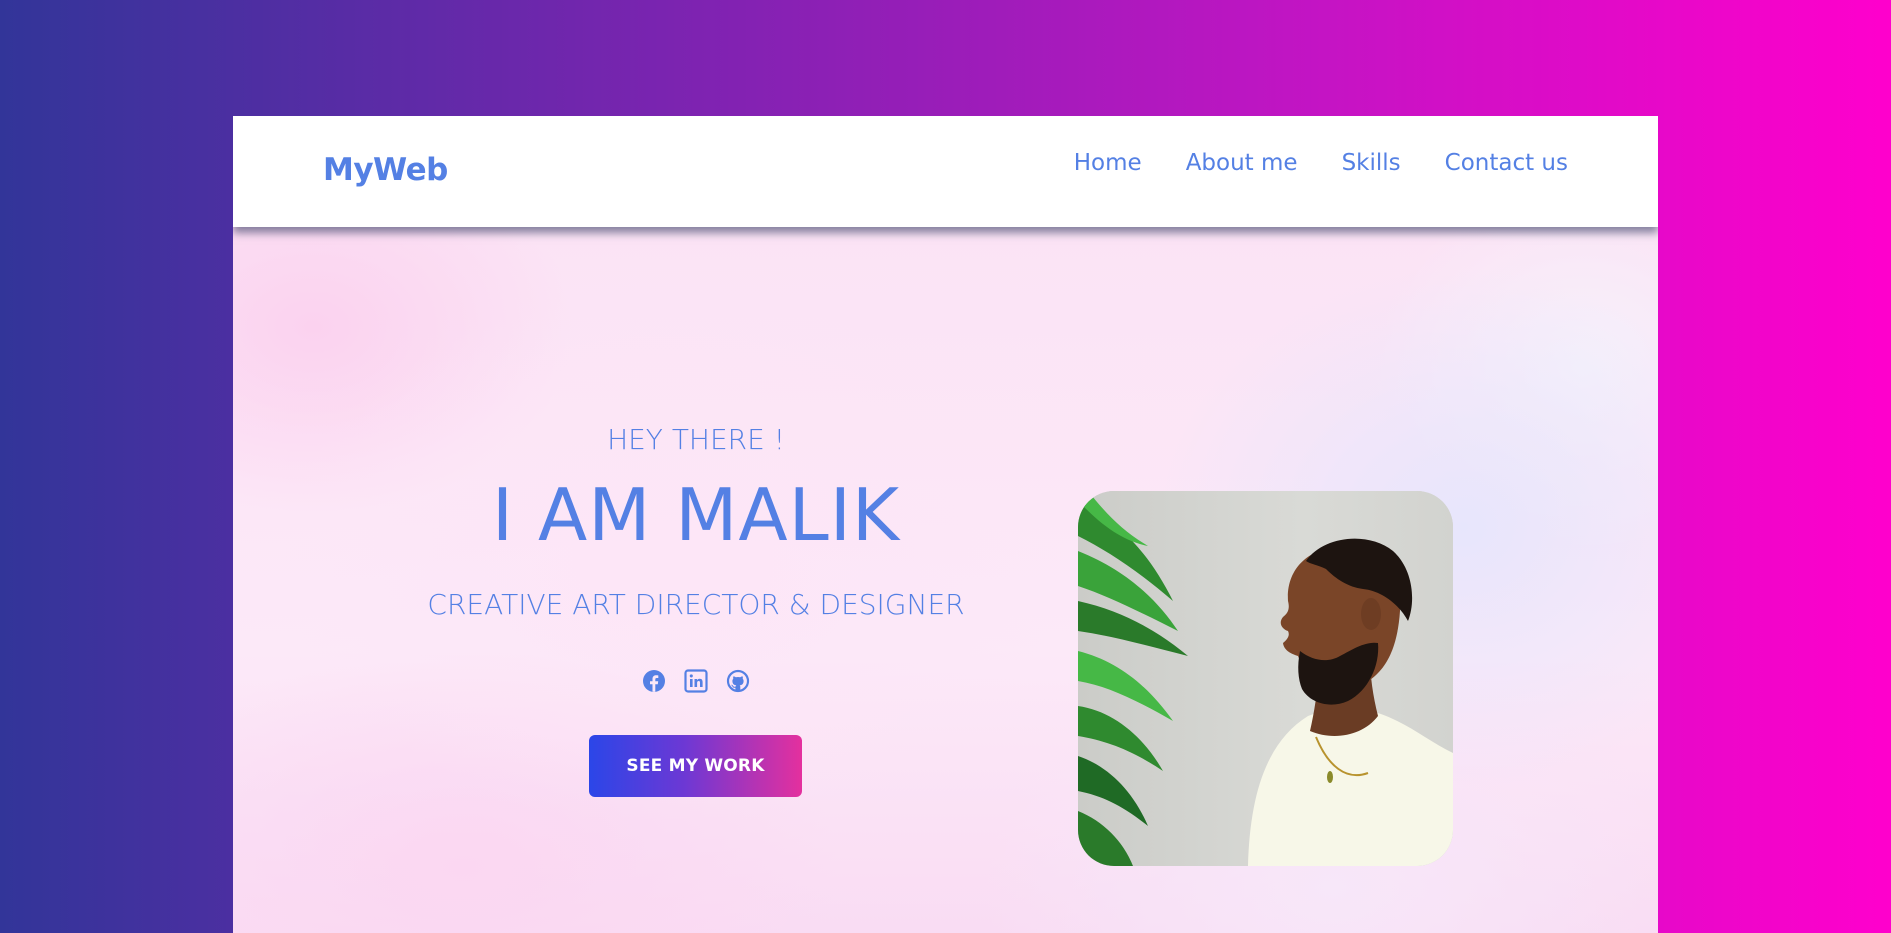 The image size is (1891, 933). What do you see at coordinates (695, 766) in the screenshot?
I see `see-my-work-button: SEE MY WORK` at bounding box center [695, 766].